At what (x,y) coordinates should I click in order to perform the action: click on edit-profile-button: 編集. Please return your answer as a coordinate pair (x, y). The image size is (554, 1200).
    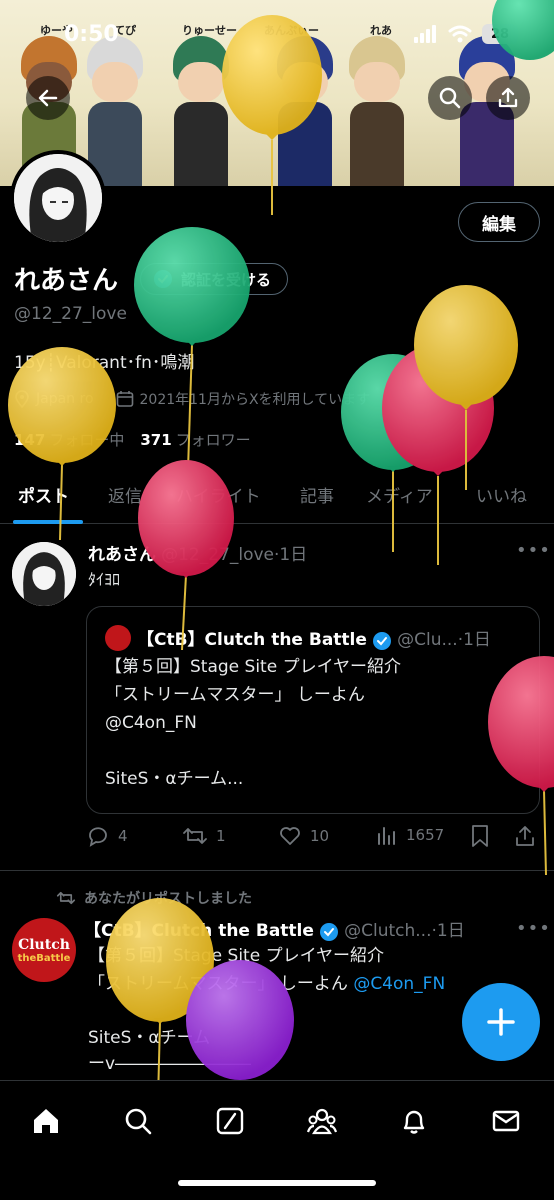
    Looking at the image, I should click on (499, 222).